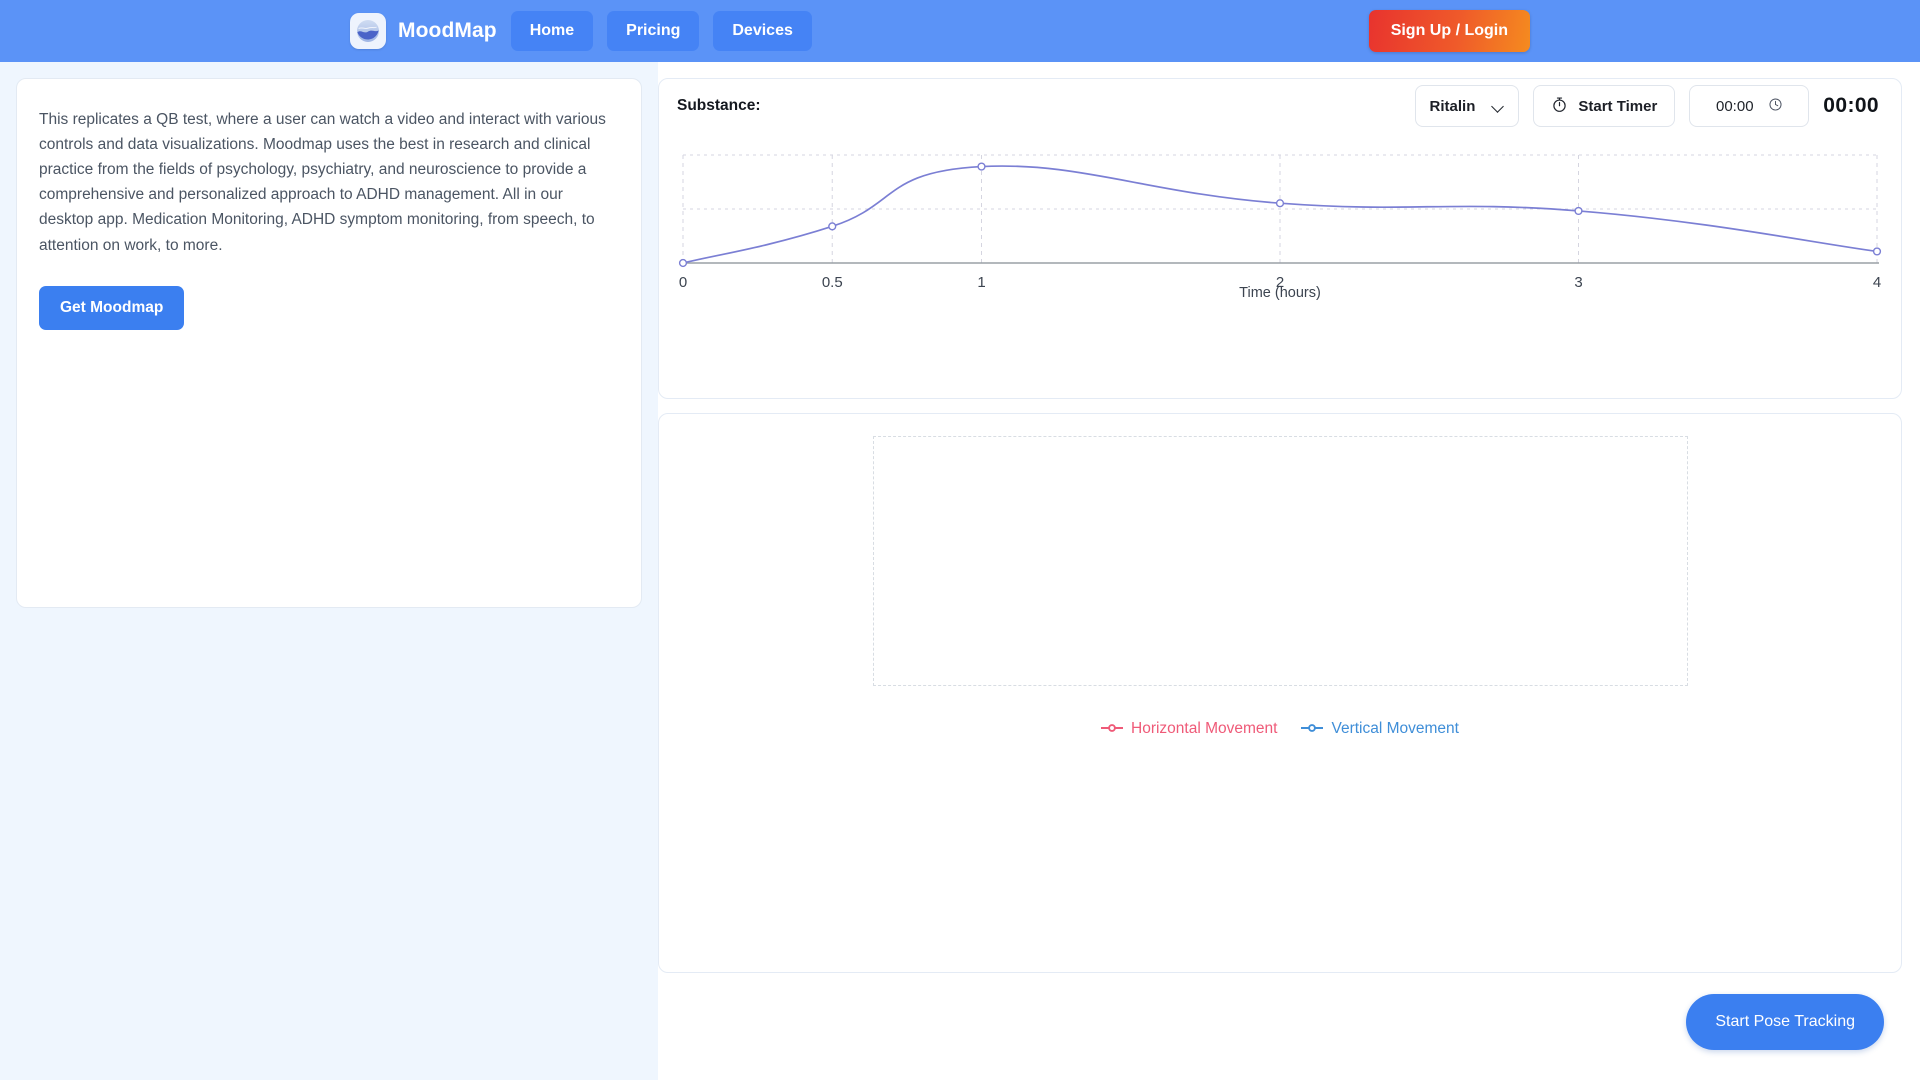  Describe the element at coordinates (1452, 106) in the screenshot. I see `substance-select-value: Ritalin` at that location.